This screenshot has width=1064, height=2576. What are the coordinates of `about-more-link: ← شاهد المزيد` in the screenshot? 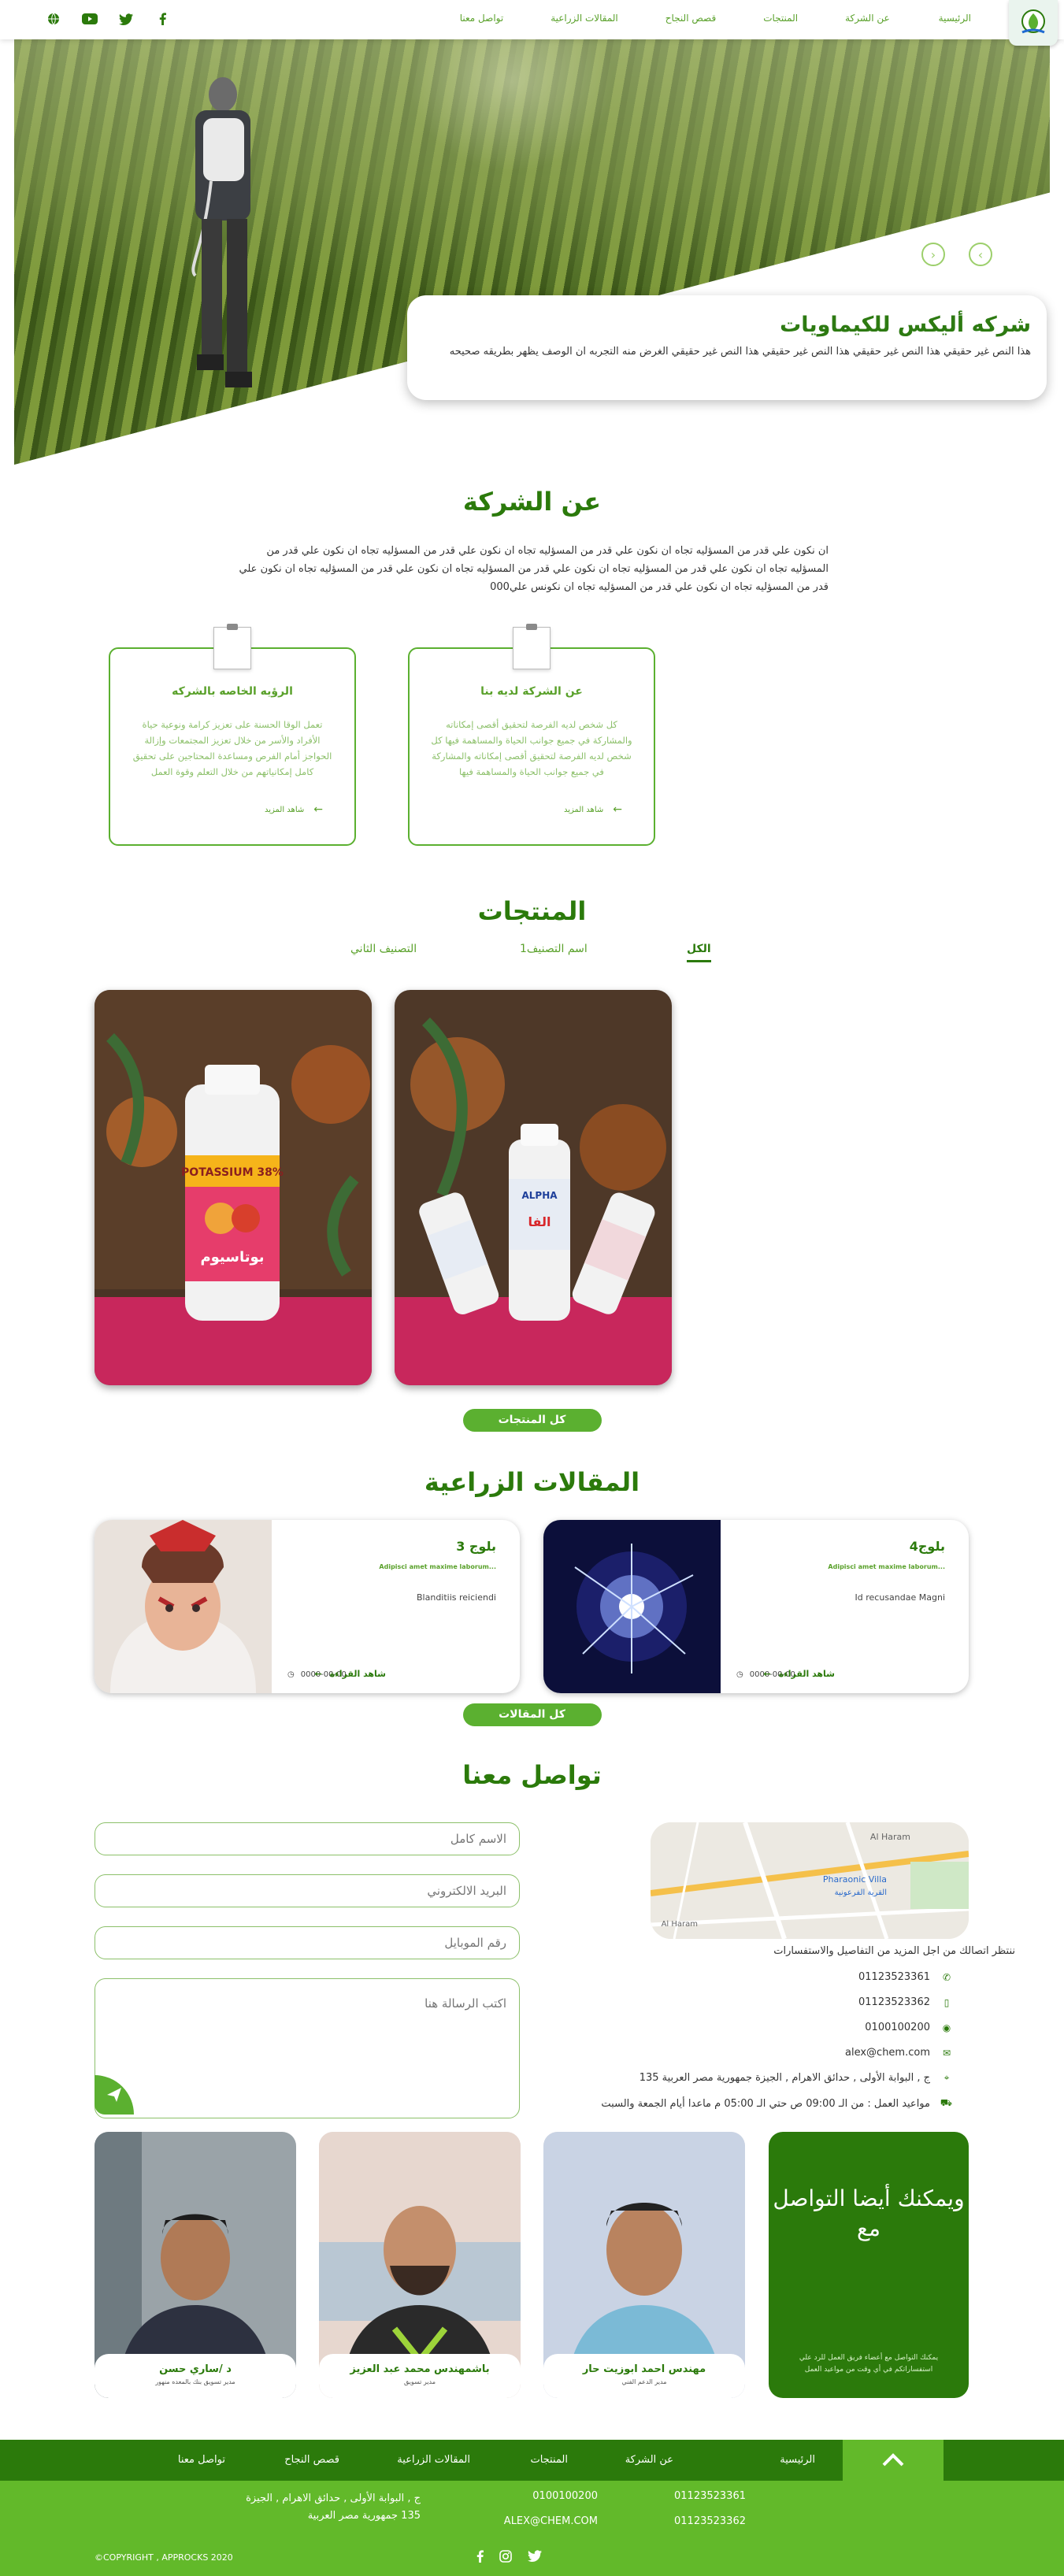 It's located at (593, 809).